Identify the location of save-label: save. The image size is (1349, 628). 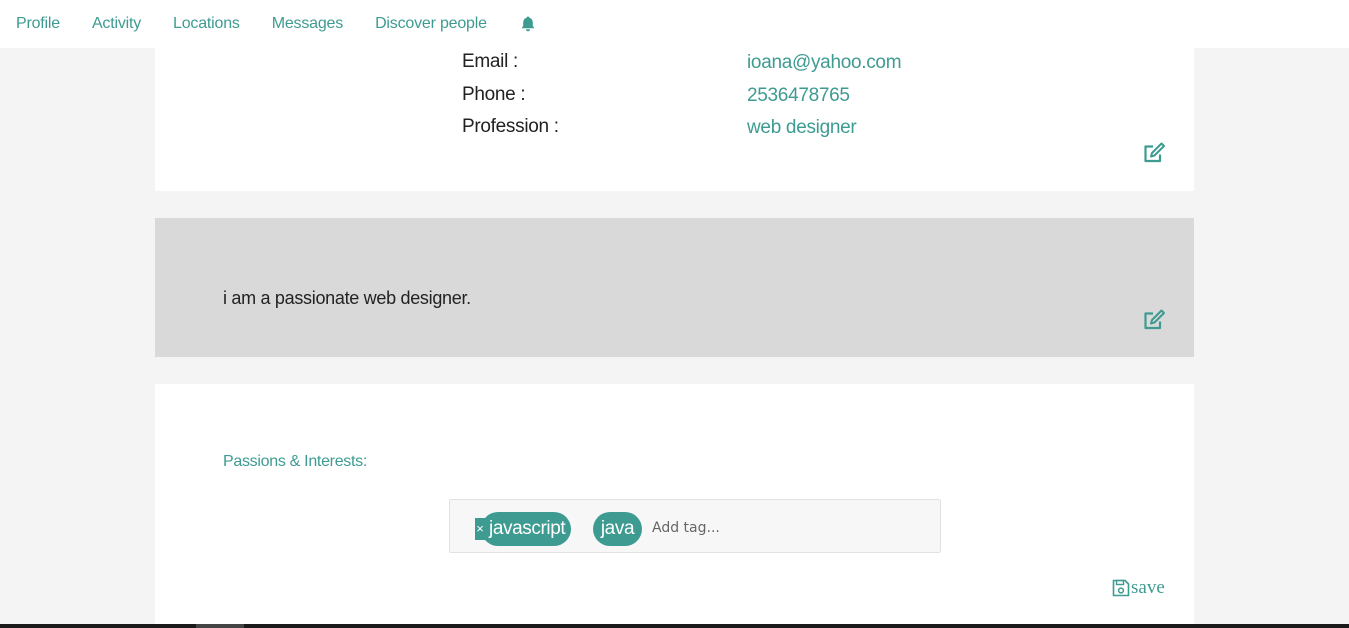
(1148, 587).